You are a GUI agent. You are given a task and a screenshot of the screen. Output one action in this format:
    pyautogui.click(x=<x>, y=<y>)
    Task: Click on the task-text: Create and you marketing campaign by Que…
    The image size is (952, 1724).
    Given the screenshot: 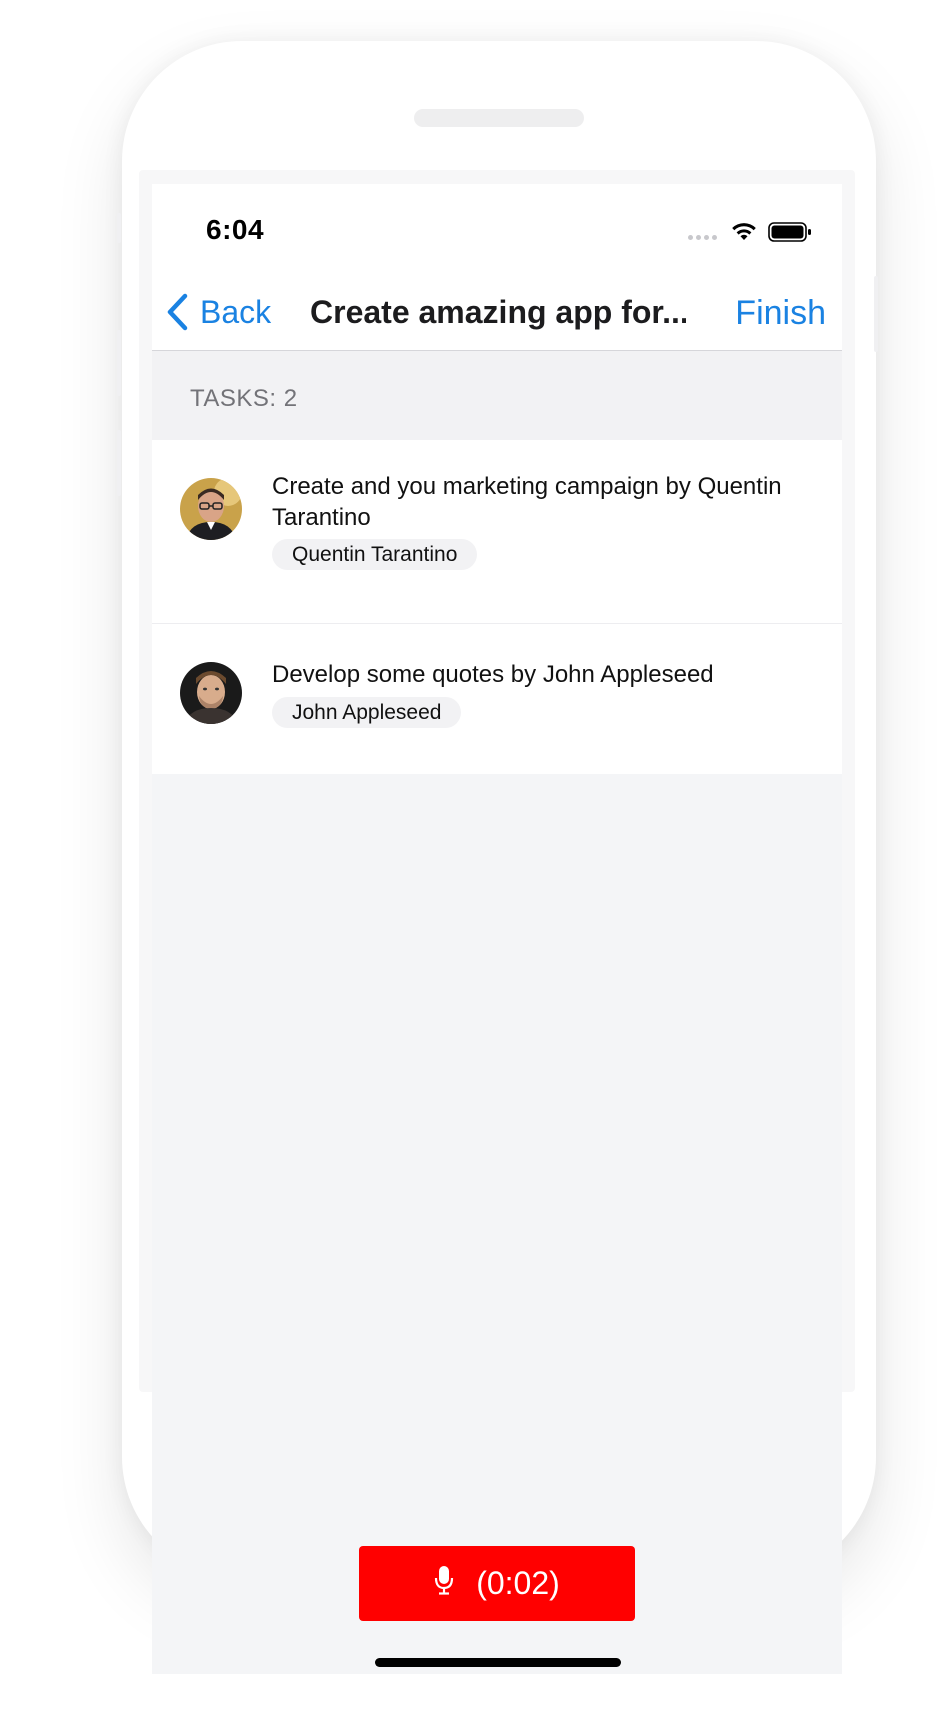 What is the action you would take?
    pyautogui.click(x=527, y=502)
    